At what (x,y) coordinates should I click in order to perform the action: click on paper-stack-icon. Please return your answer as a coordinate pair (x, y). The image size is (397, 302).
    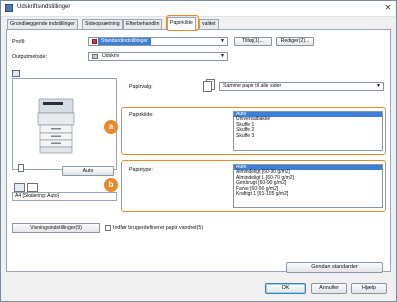
    Looking at the image, I should click on (209, 86).